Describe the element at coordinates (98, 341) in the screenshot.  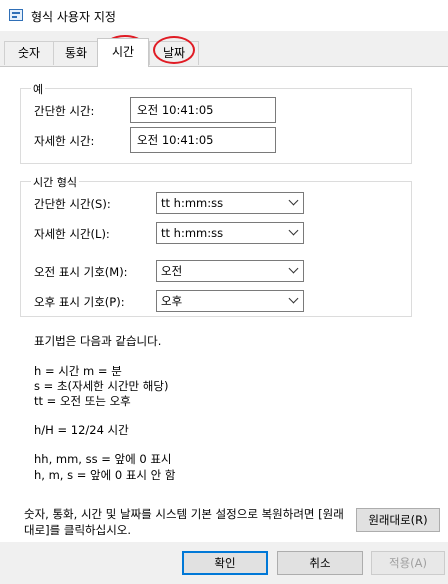
I see `notation-heading: 표기법은 다음과 같습니다.` at that location.